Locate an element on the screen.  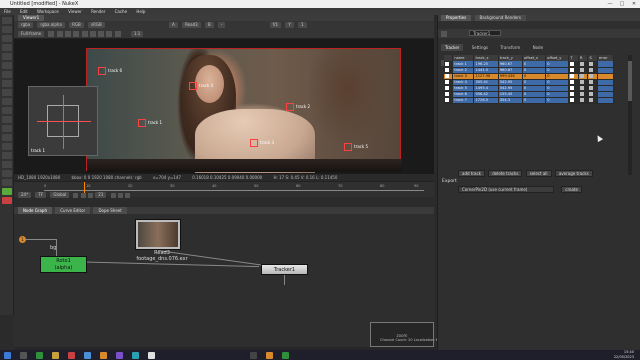
track-marker-2: track 2 is located at coordinates (298, 107).